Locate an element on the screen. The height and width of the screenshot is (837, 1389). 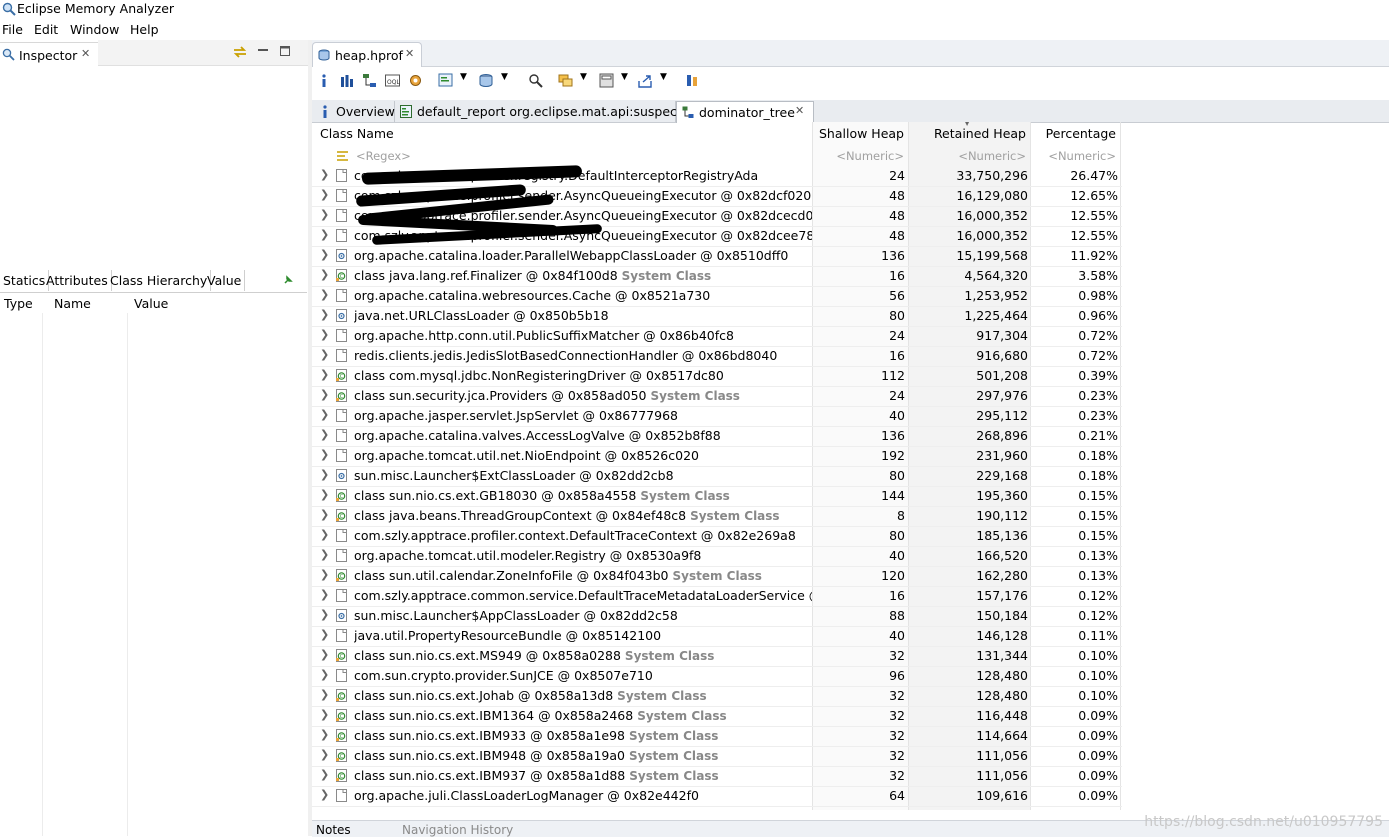
search-icon is located at coordinates (535, 80).